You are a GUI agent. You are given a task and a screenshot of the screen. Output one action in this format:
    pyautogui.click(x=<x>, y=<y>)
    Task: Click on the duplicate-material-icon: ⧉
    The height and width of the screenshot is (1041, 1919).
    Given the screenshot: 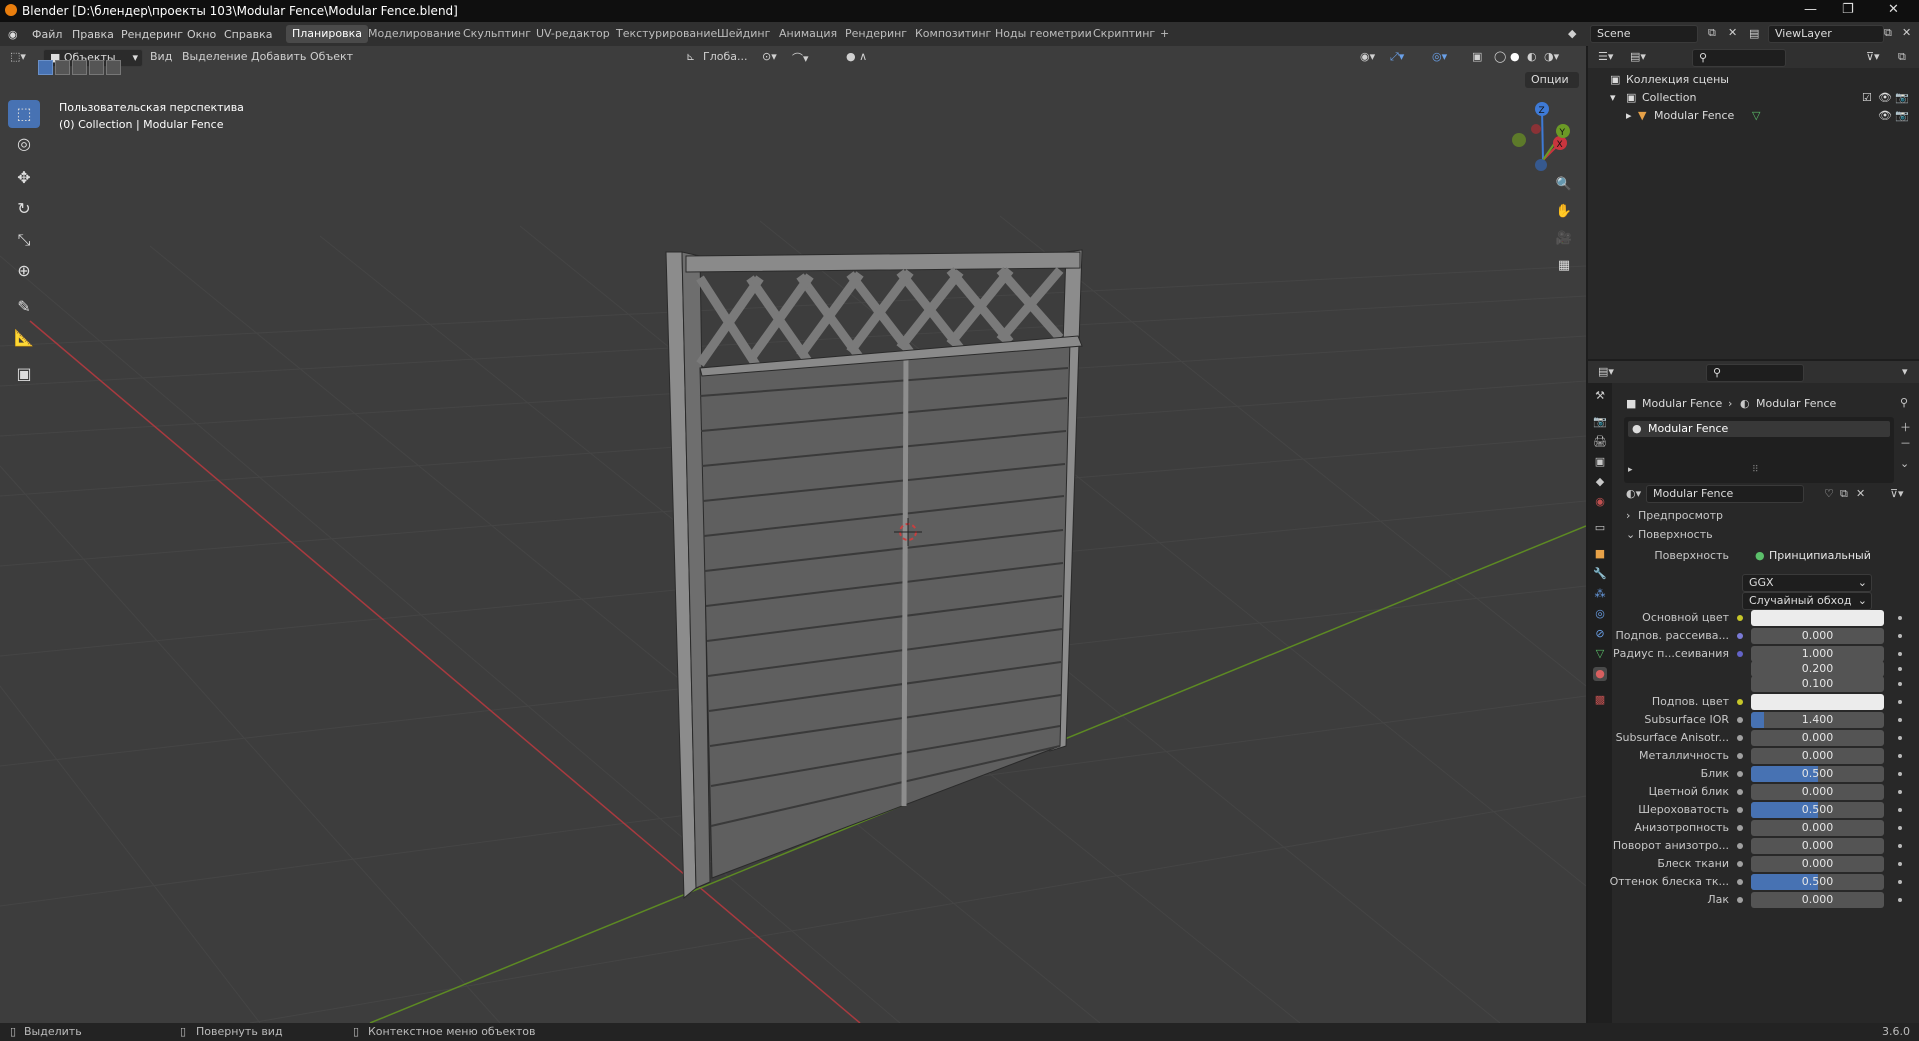 What is the action you would take?
    pyautogui.click(x=1844, y=494)
    